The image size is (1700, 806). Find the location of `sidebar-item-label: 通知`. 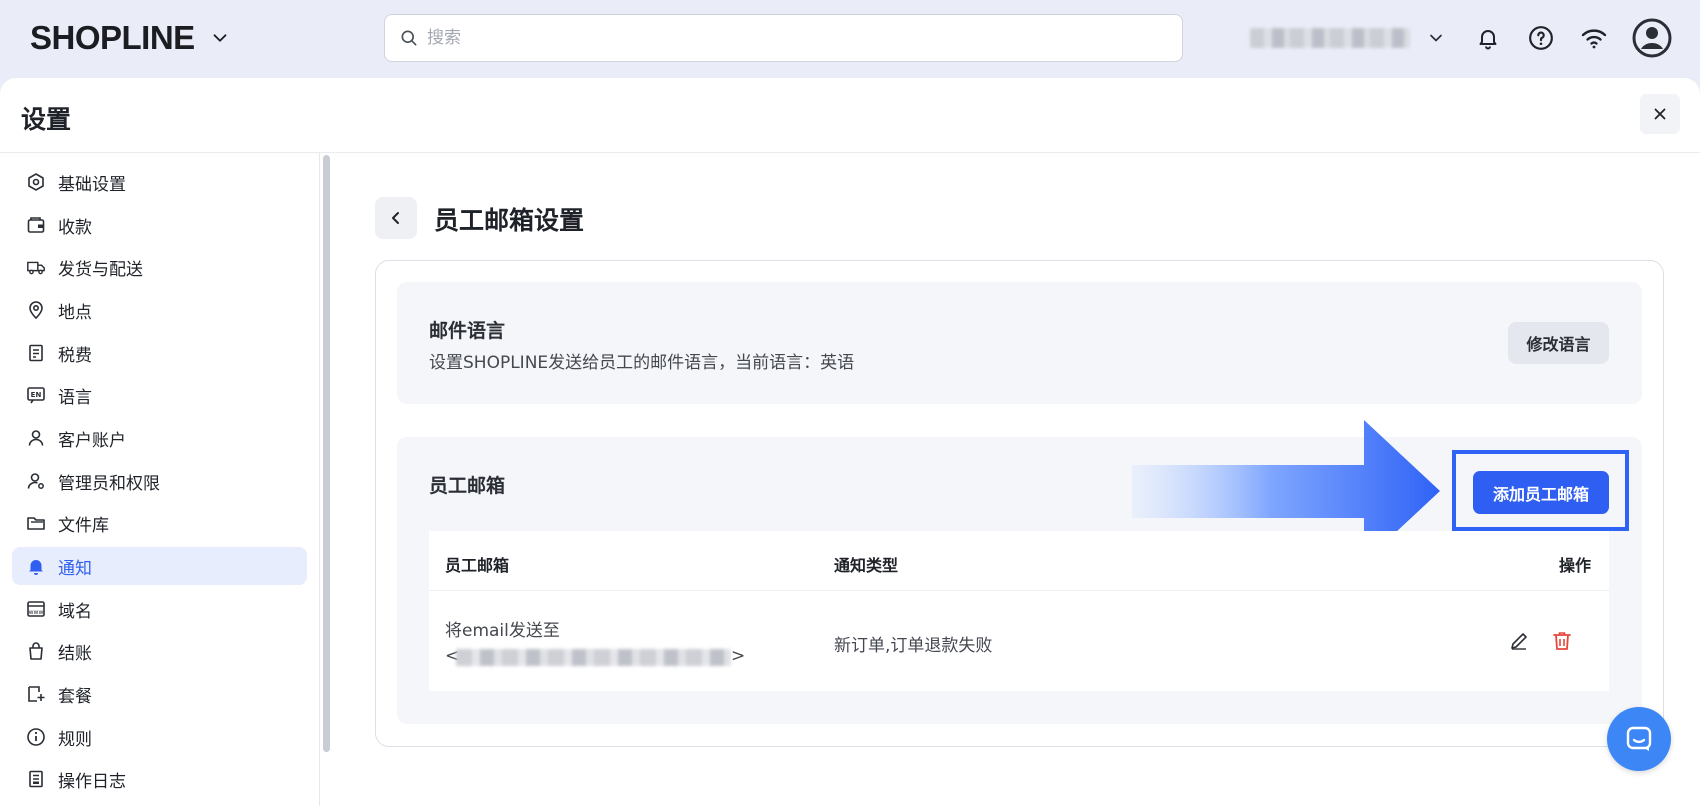

sidebar-item-label: 通知 is located at coordinates (75, 568).